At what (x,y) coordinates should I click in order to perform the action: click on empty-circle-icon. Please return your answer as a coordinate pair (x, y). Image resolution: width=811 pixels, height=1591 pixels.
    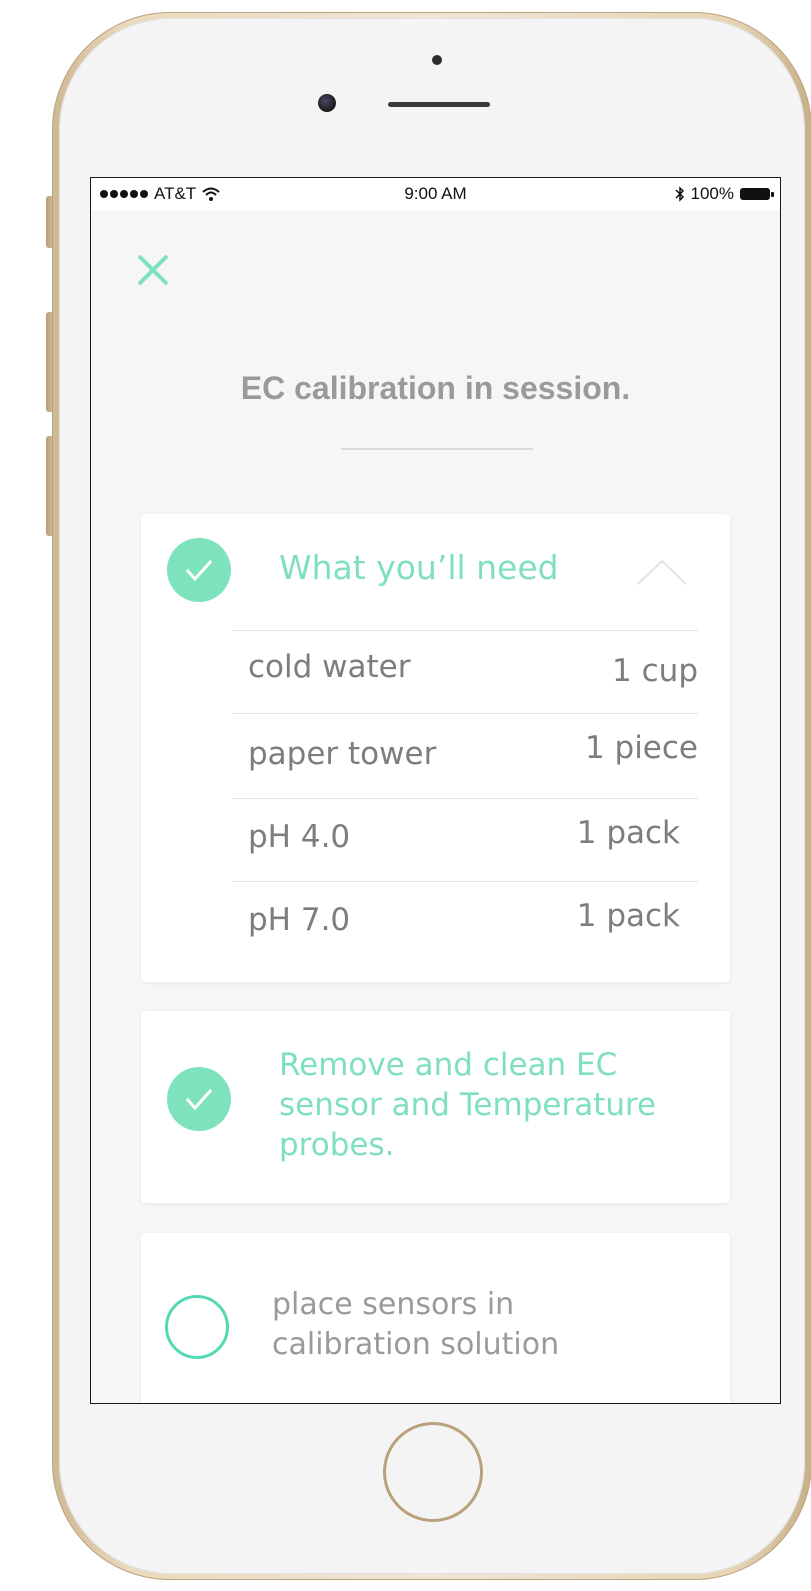
    Looking at the image, I should click on (197, 1327).